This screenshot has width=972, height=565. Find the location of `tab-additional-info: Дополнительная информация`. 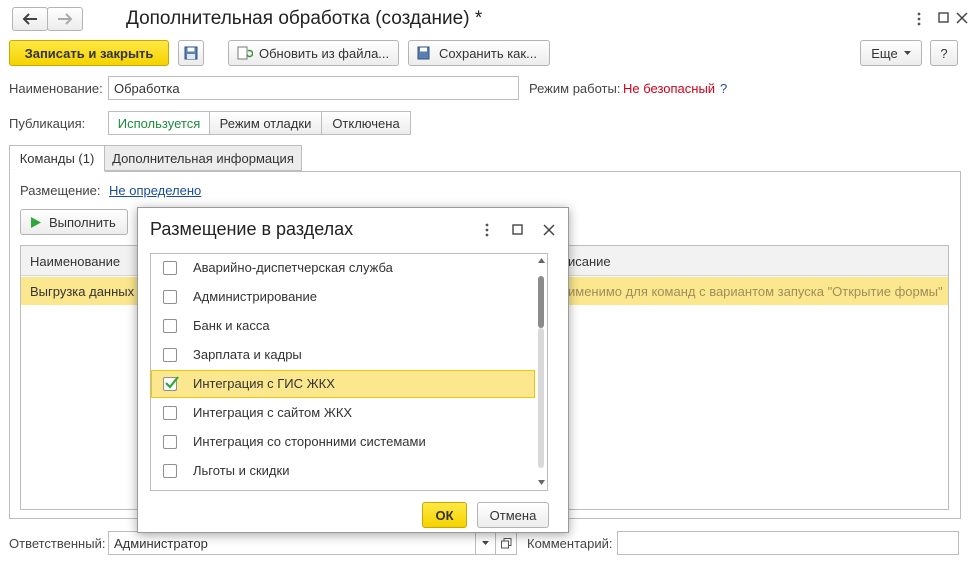

tab-additional-info: Дополнительная информация is located at coordinates (203, 158).